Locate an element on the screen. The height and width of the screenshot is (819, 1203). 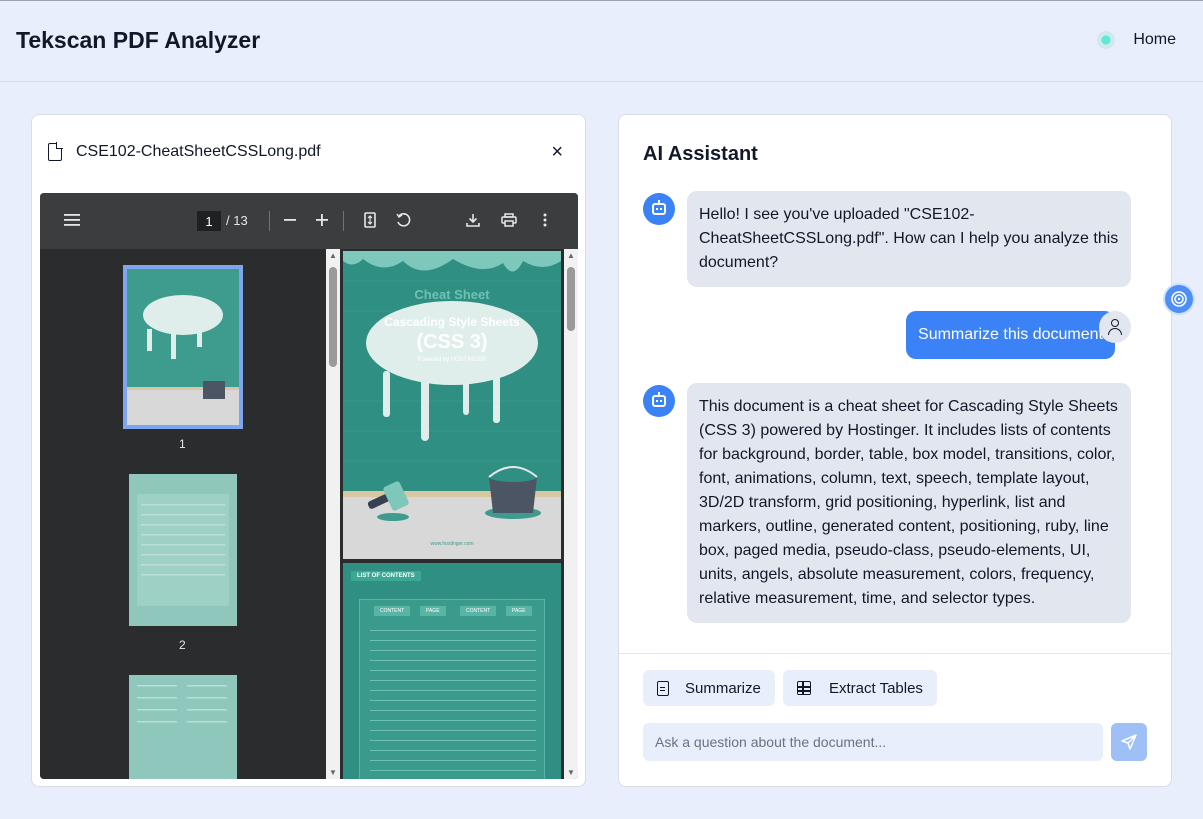
summarize-label: Summarize is located at coordinates (723, 688).